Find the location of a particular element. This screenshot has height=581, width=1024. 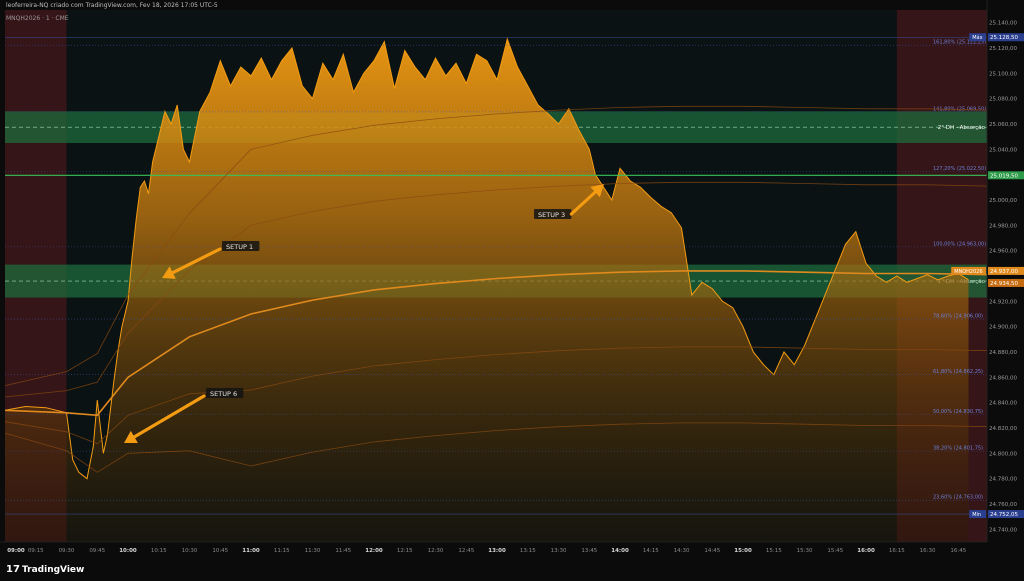

time-tick-25: 15:15 is located at coordinates (774, 551).